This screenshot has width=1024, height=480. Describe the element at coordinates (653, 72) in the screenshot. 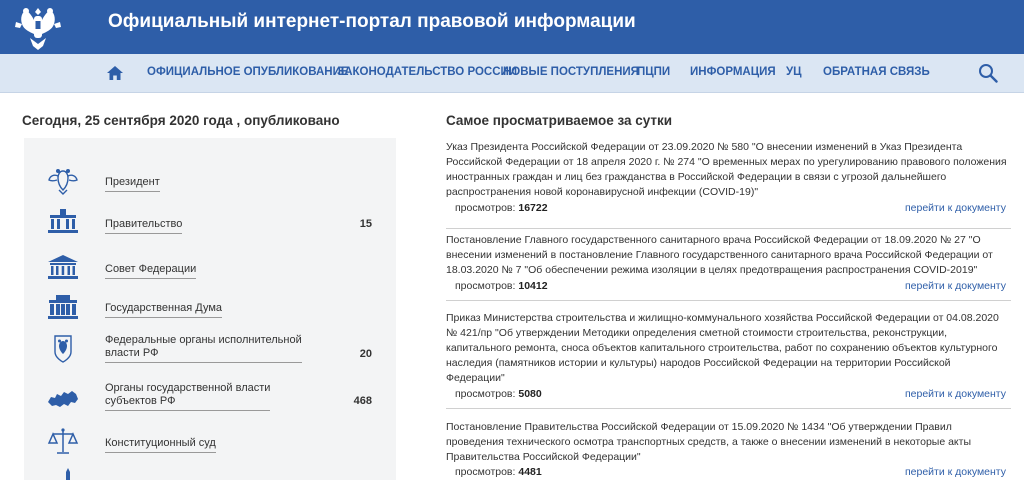

I see `nav-item-pcpi: ПЦПИ` at that location.